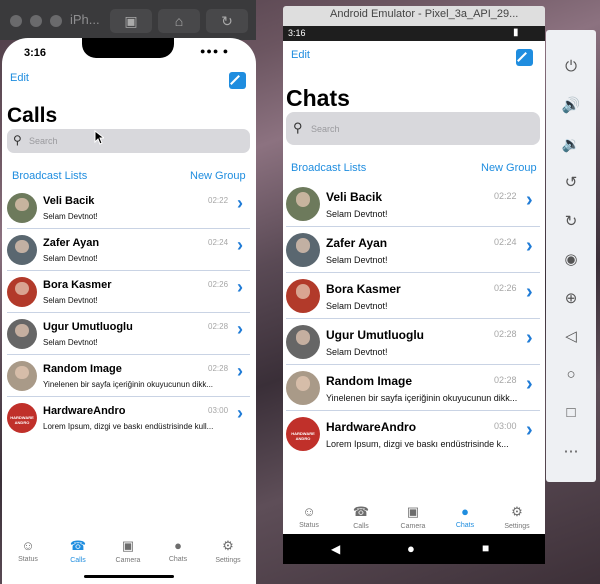 The height and width of the screenshot is (584, 600). What do you see at coordinates (297, 33) in the screenshot?
I see `android-status-time: 3:16` at bounding box center [297, 33].